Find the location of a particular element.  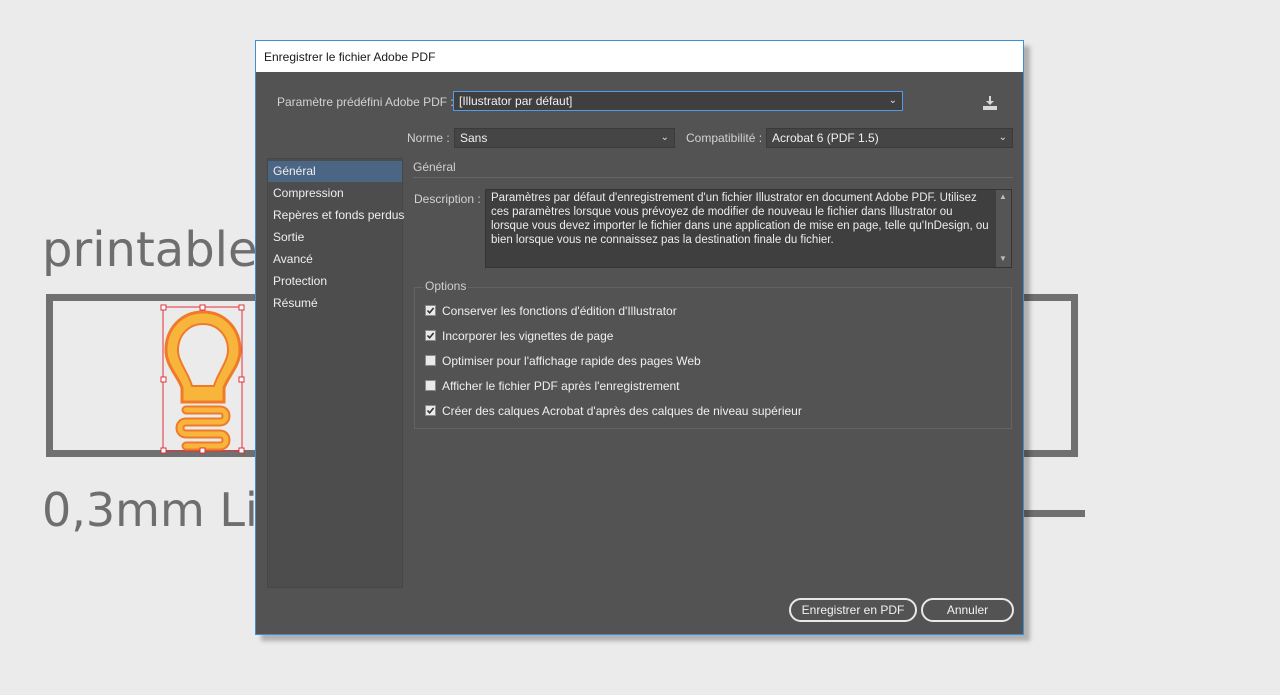

scroll-down-icon: ▼ is located at coordinates (1003, 258).